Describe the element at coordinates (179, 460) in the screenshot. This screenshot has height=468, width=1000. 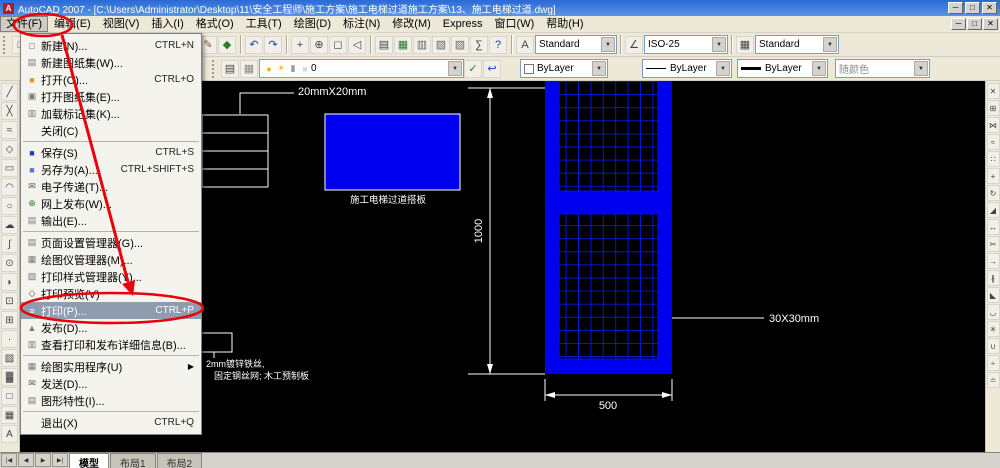
I see `layout-tab-2: 布局2` at that location.